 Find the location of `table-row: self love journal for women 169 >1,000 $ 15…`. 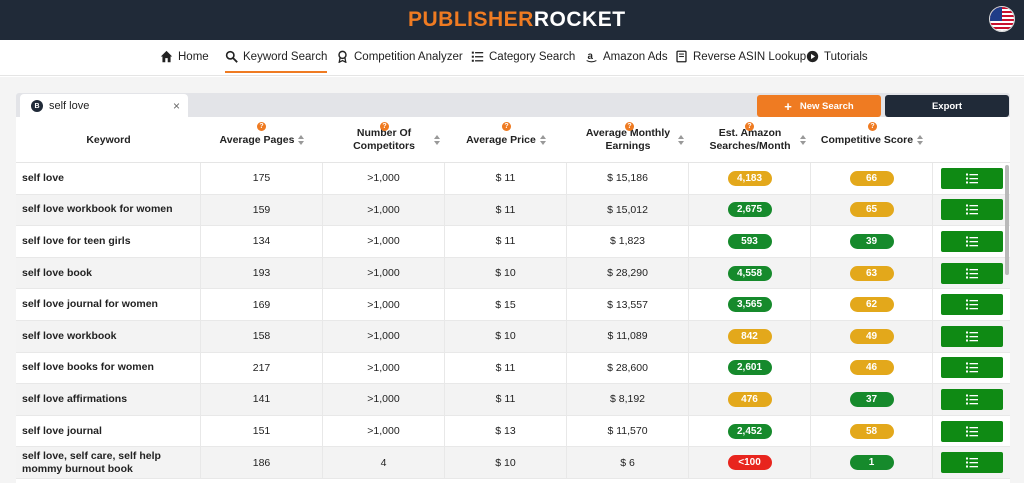

table-row: self love journal for women 169 >1,000 $ 15… is located at coordinates (513, 305).